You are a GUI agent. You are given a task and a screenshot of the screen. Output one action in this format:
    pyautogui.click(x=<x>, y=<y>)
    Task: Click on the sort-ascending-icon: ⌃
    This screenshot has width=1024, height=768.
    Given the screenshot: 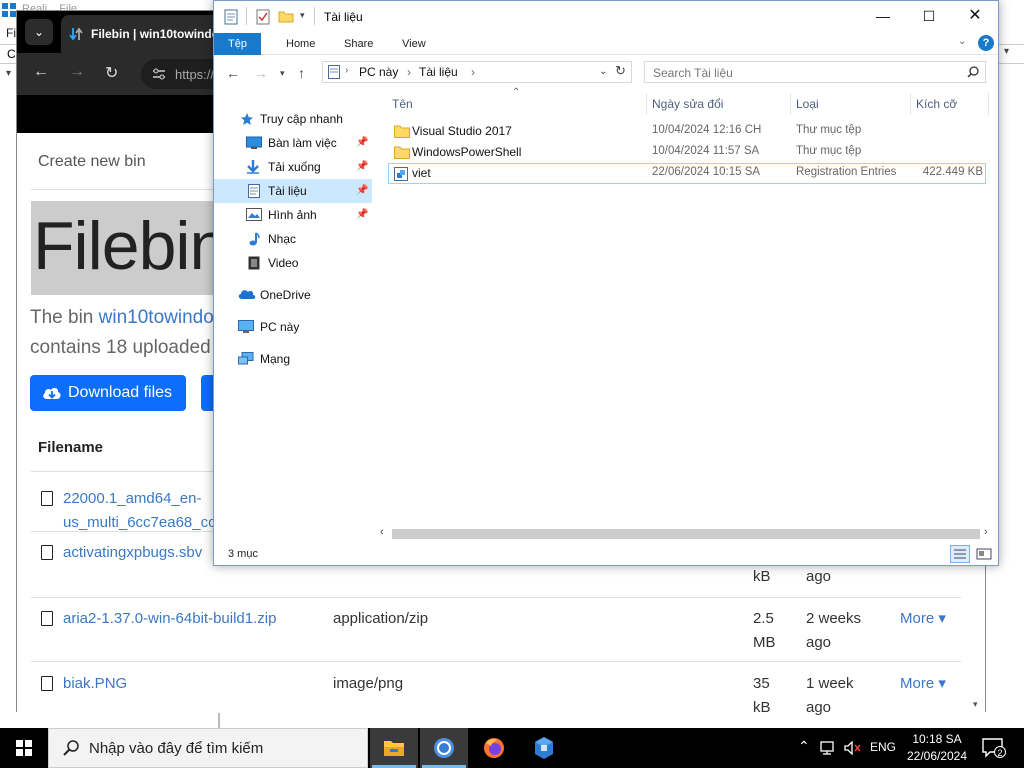 What is the action you would take?
    pyautogui.click(x=516, y=92)
    